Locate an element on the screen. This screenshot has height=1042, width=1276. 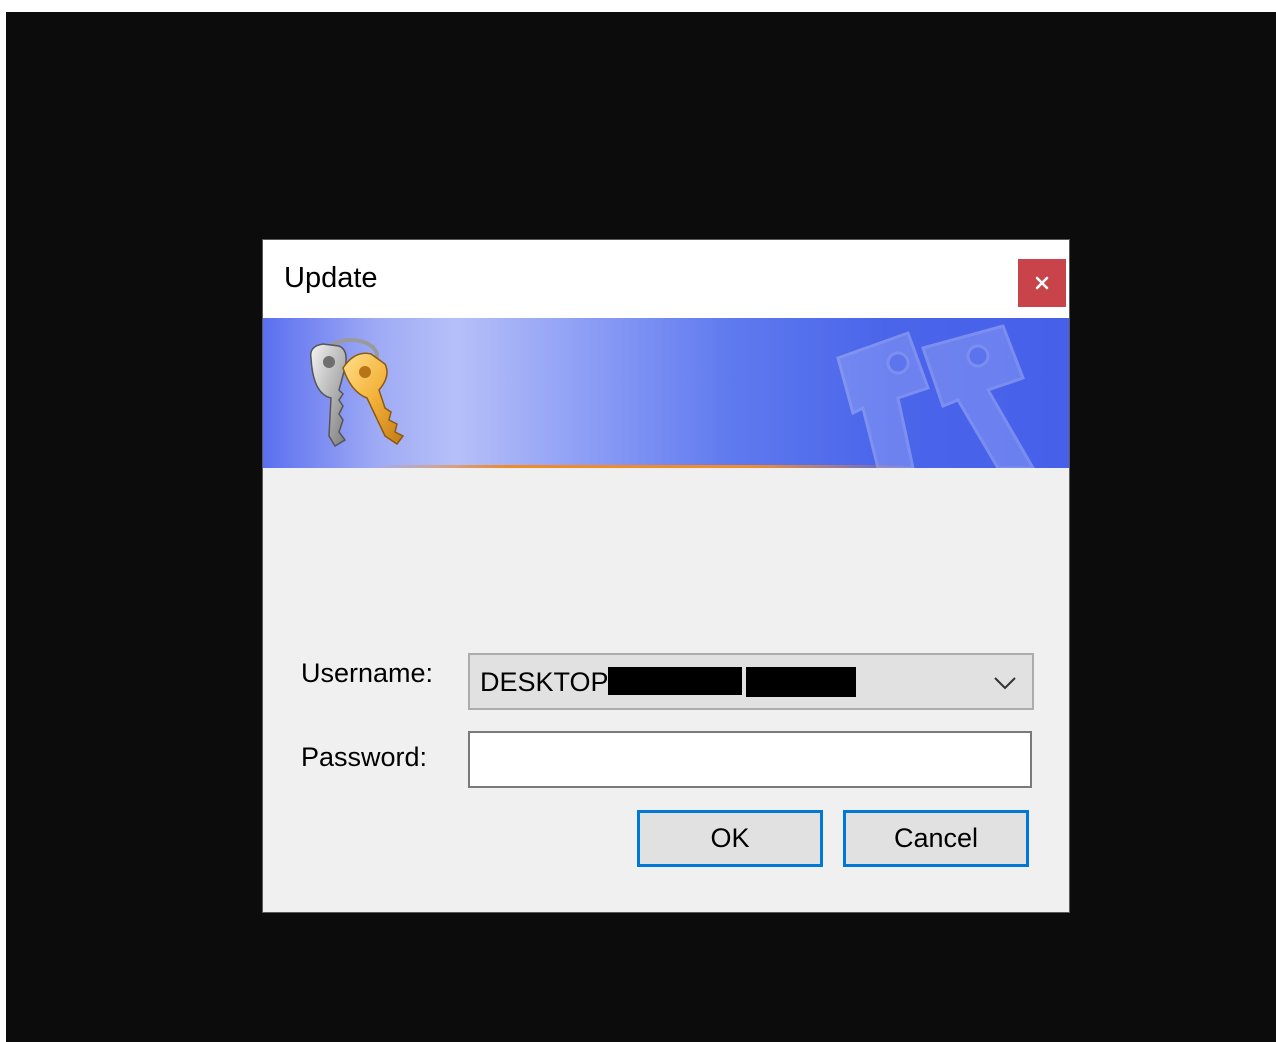
dialog-titlebar: Update is located at coordinates (666, 279).